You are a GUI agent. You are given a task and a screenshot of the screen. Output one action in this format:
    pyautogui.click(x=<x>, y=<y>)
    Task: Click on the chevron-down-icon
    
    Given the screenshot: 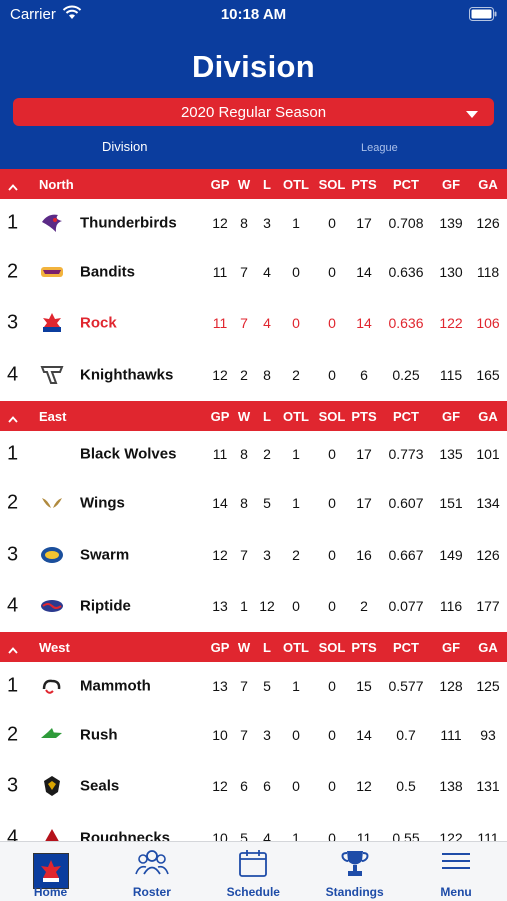 What is the action you would take?
    pyautogui.click(x=472, y=114)
    